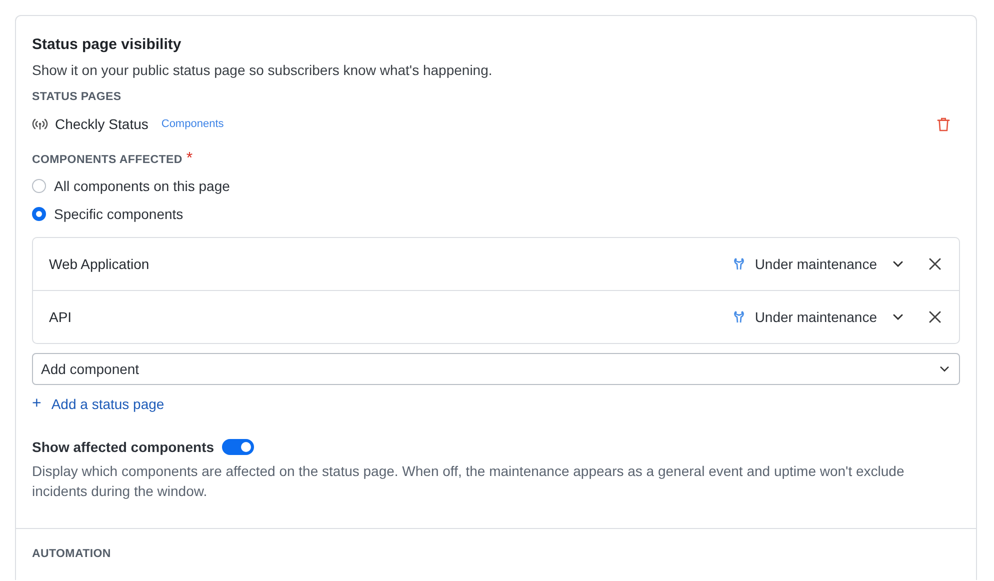  What do you see at coordinates (107, 404) in the screenshot?
I see `add-status-page-link: Add a status page` at bounding box center [107, 404].